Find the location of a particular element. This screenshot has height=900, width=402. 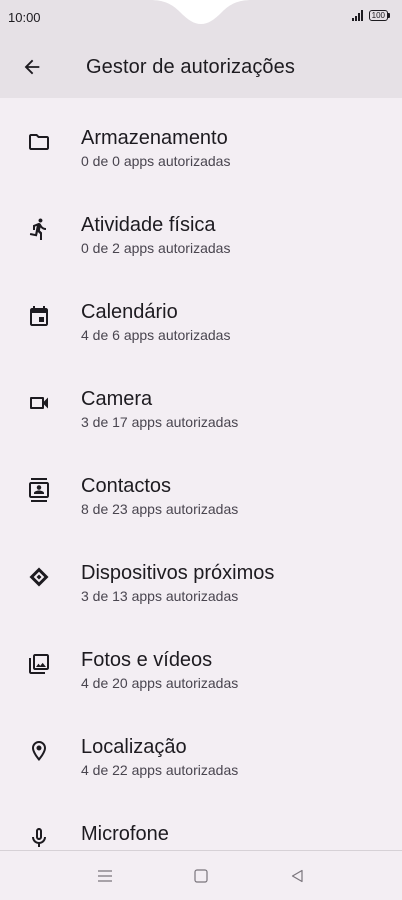

permission-summary: 0 de 0 apps autorizadas is located at coordinates (156, 161).